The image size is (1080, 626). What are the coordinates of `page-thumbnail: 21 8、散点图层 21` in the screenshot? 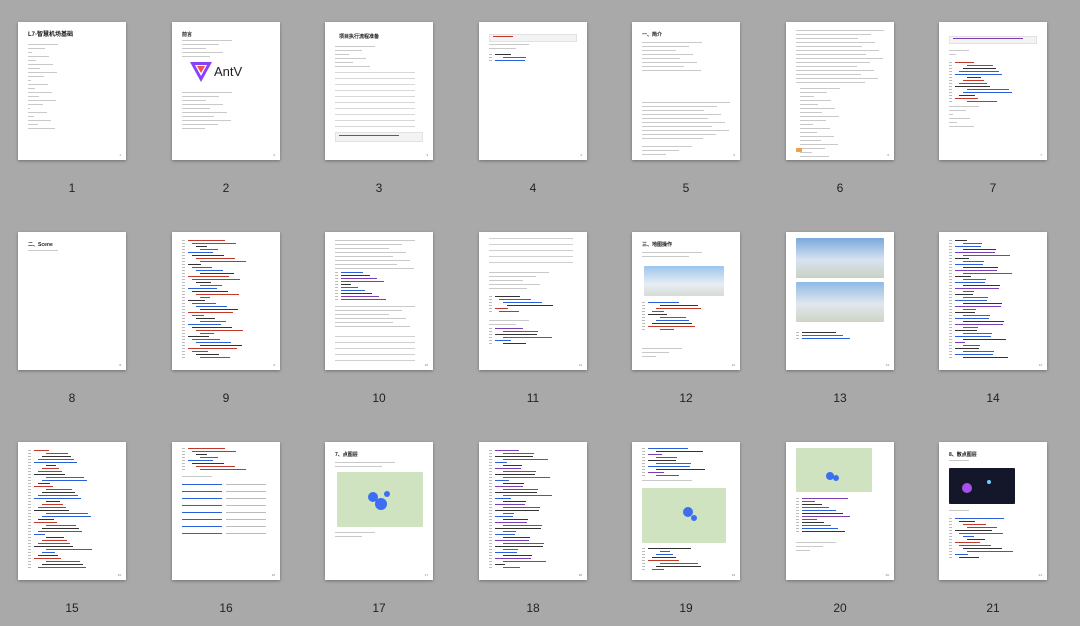 It's located at (993, 528).